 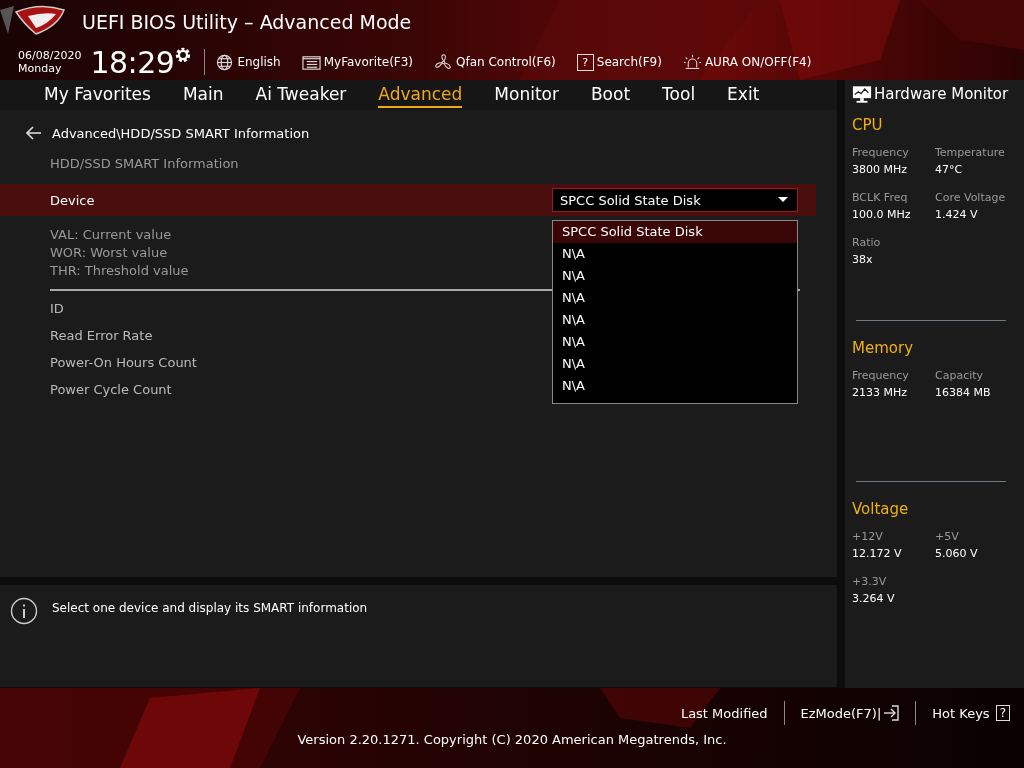 I want to click on metric-label: +5V, so click(x=947, y=536).